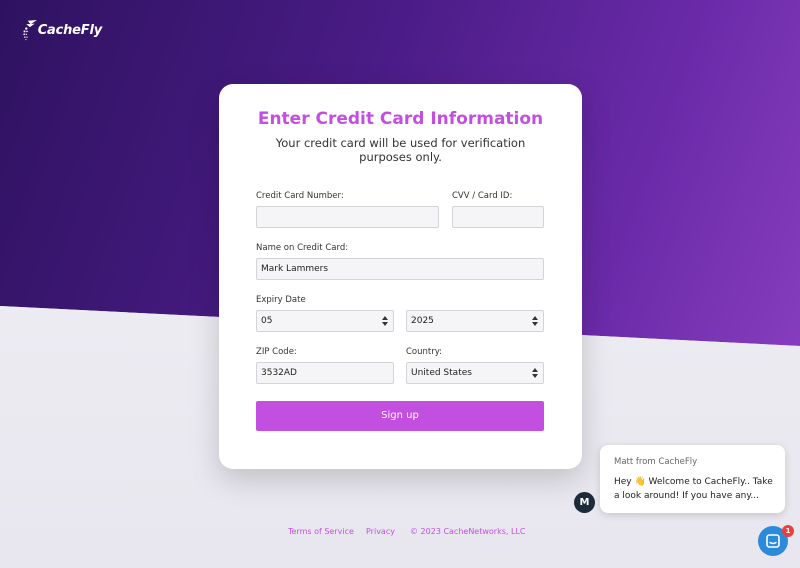  What do you see at coordinates (424, 352) in the screenshot?
I see `country-label: Country:` at bounding box center [424, 352].